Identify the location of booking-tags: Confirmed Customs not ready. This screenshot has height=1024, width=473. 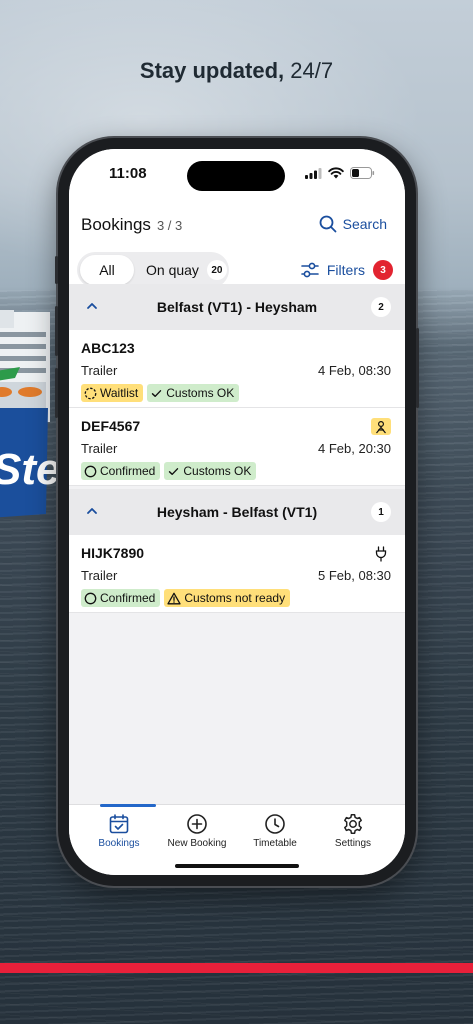
(185, 598).